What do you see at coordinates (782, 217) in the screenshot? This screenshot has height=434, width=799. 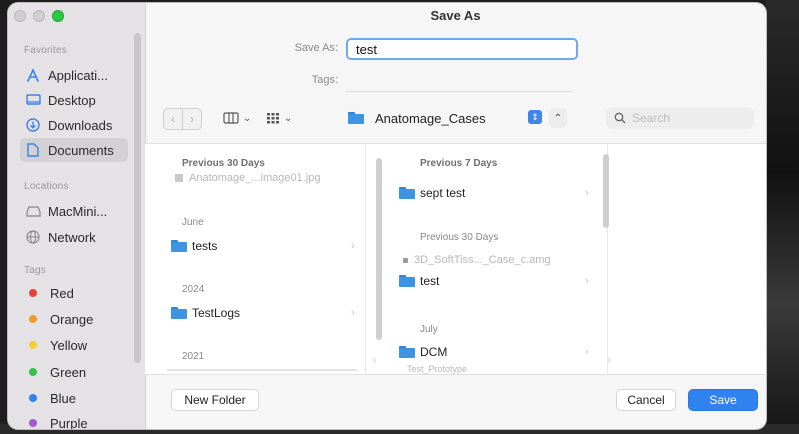 I see `background-image-strip` at bounding box center [782, 217].